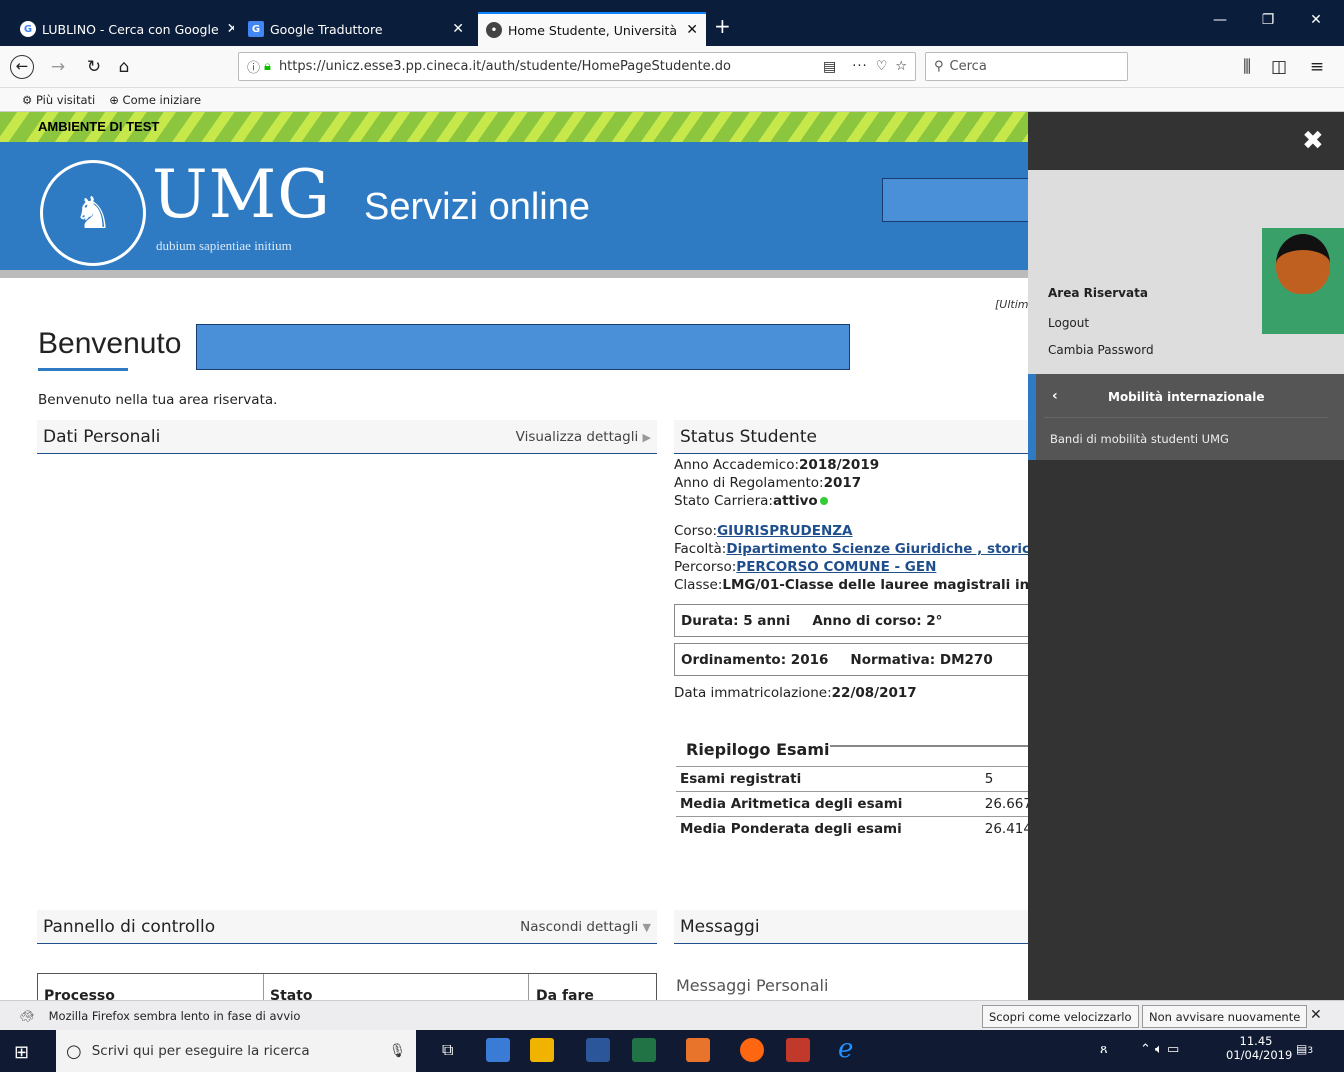 Image resolution: width=1344 pixels, height=1072 pixels. I want to click on library-icon: ⫼, so click(1247, 67).